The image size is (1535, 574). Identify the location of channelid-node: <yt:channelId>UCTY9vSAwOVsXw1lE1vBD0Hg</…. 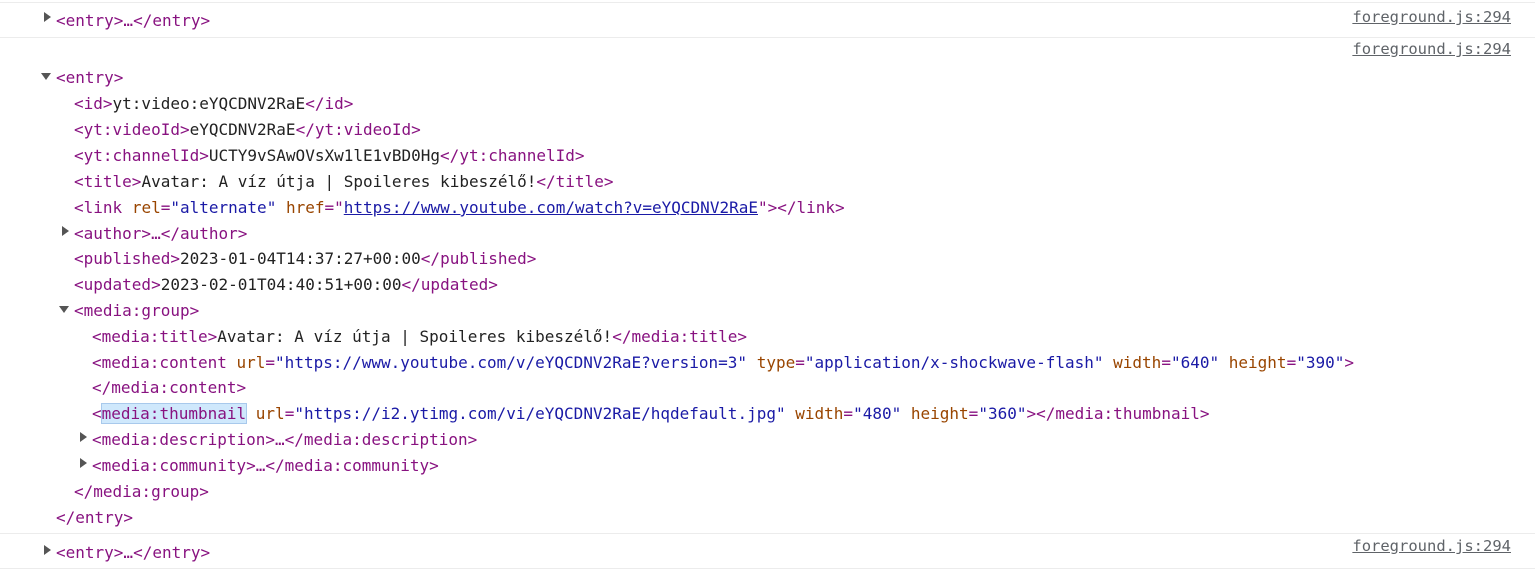
(329, 156).